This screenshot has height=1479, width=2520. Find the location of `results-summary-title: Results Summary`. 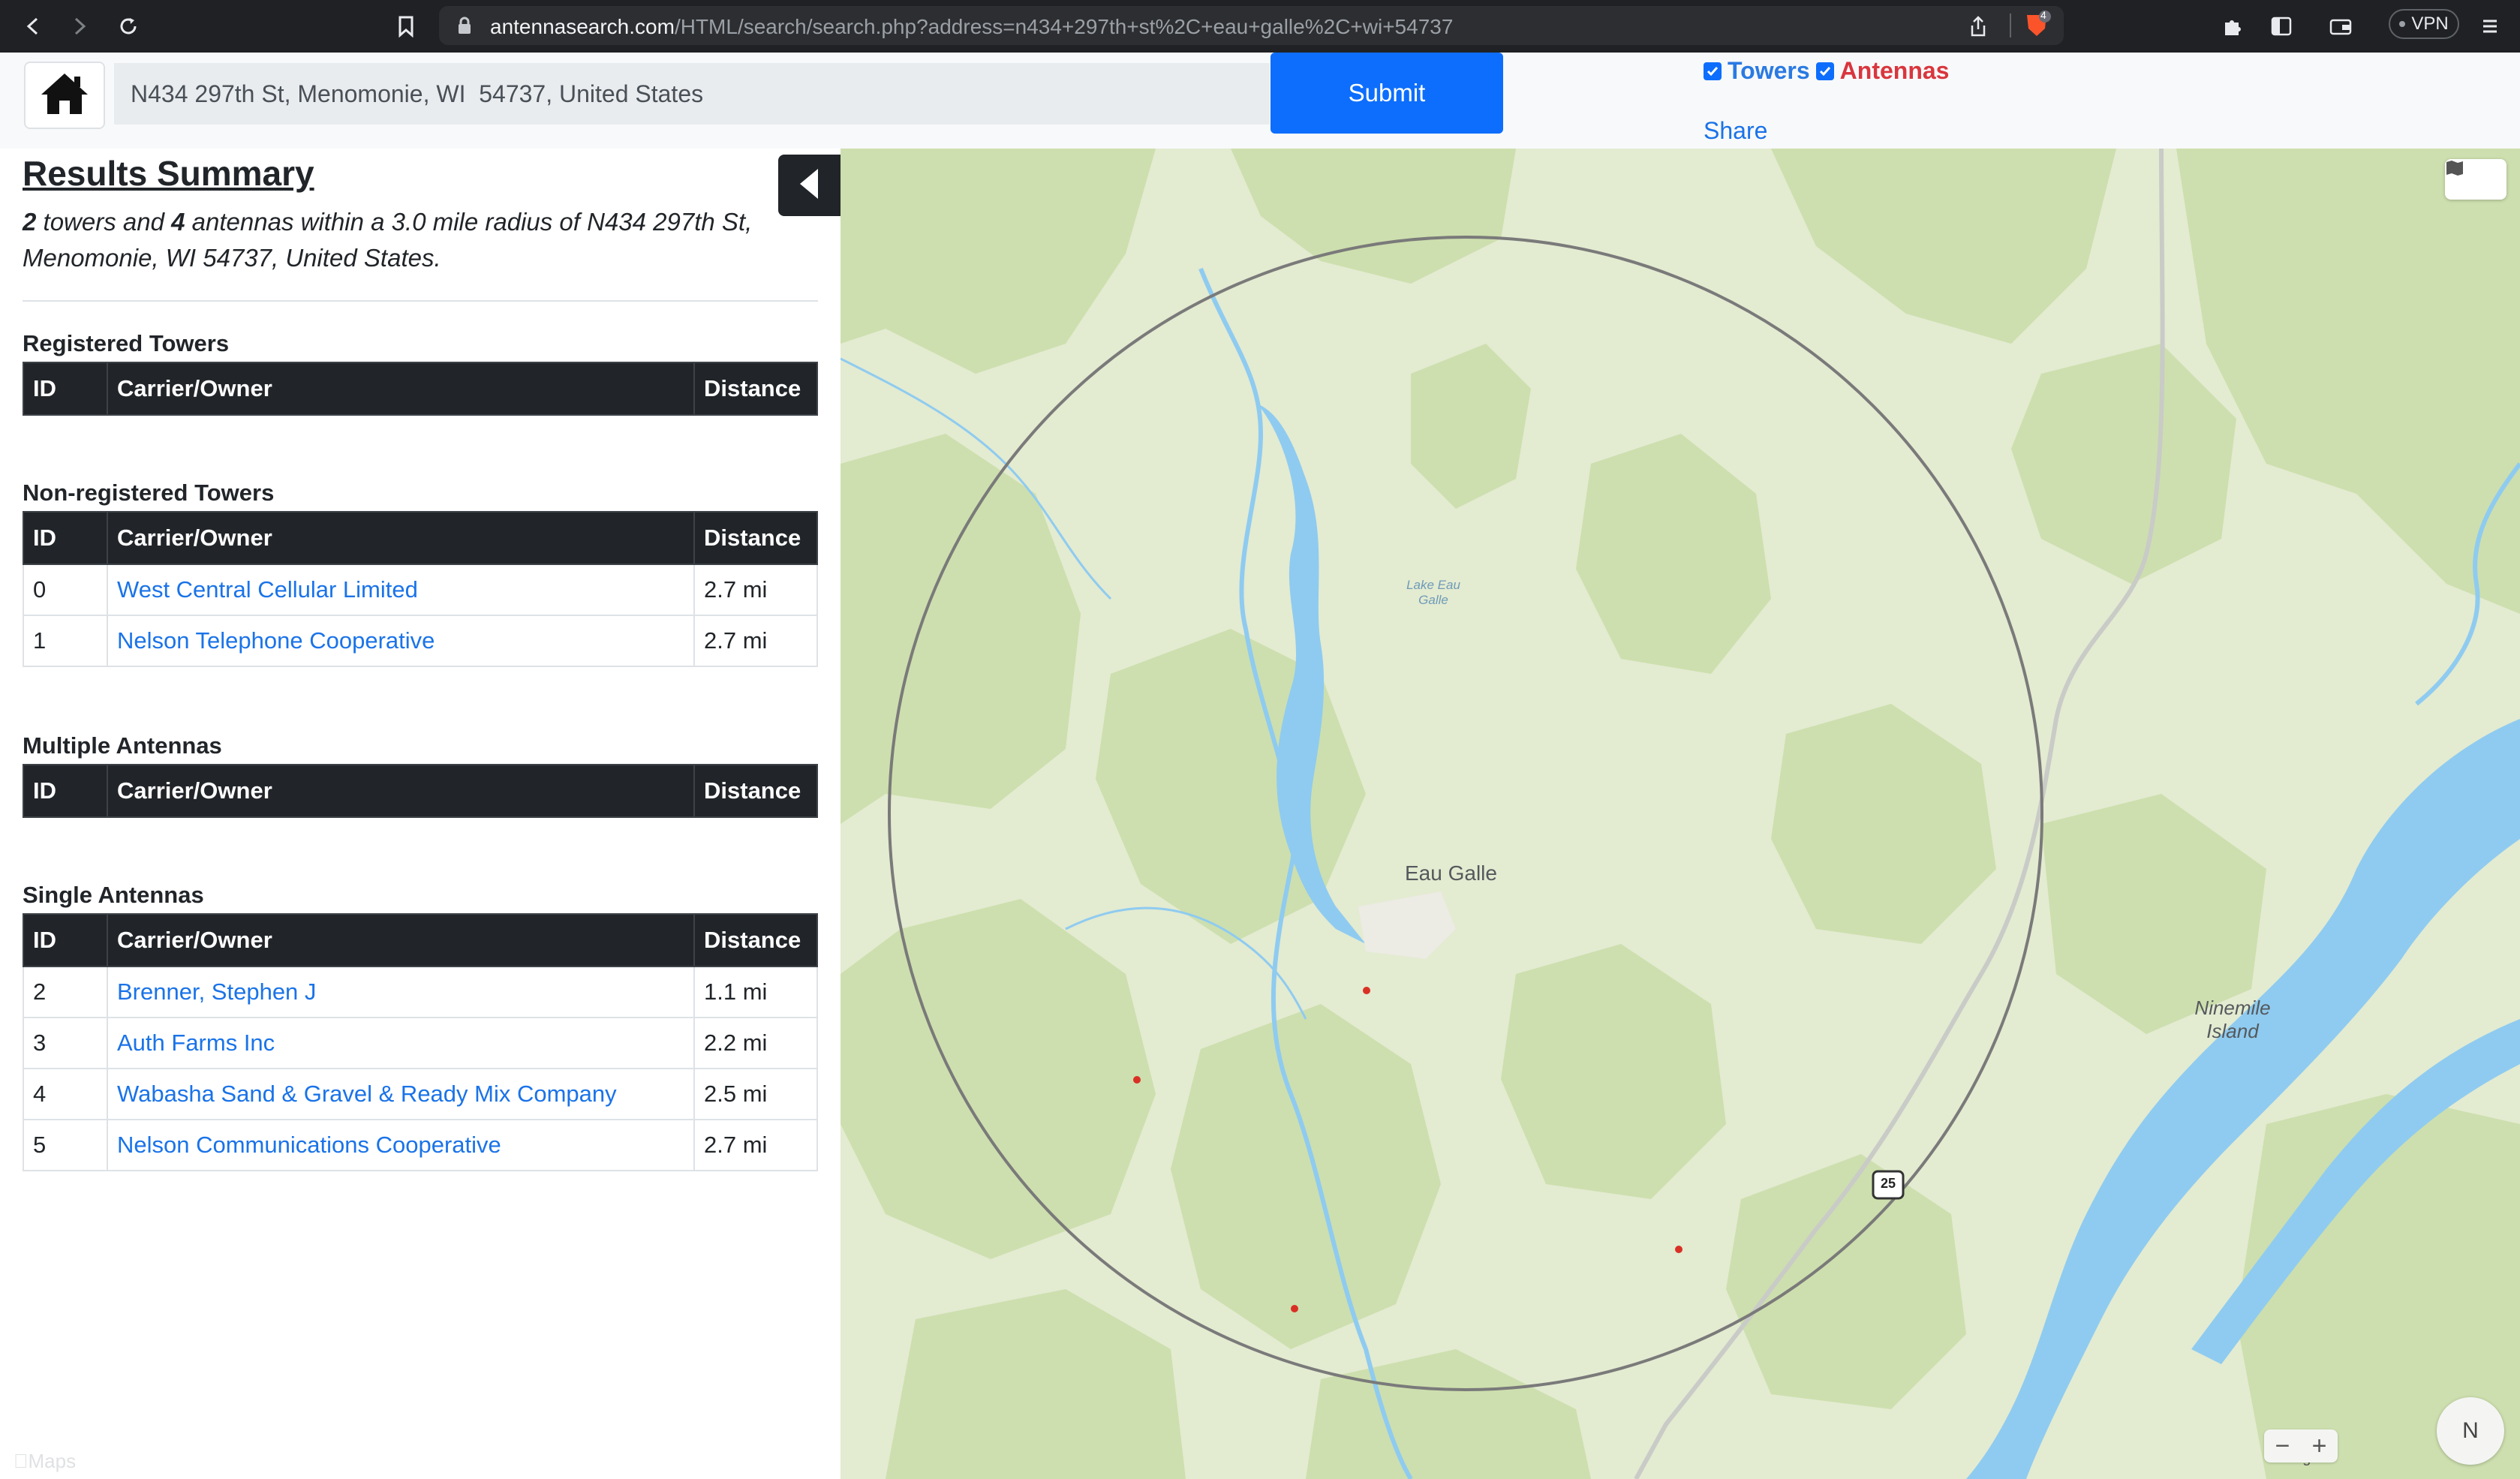

results-summary-title: Results Summary is located at coordinates (168, 173).